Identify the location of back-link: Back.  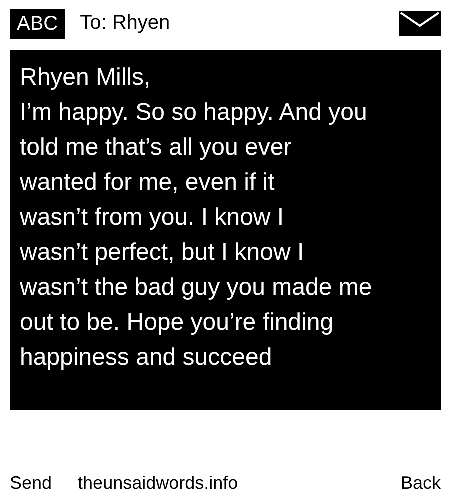
(420, 483).